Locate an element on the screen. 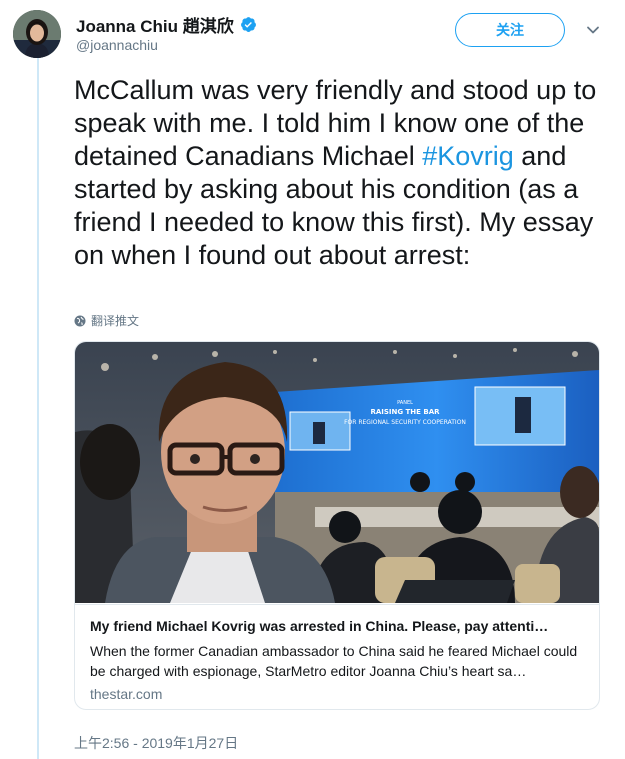 Image resolution: width=625 pixels, height=759 pixels. translate-tweet-link: 翻译推文 is located at coordinates (106, 320).